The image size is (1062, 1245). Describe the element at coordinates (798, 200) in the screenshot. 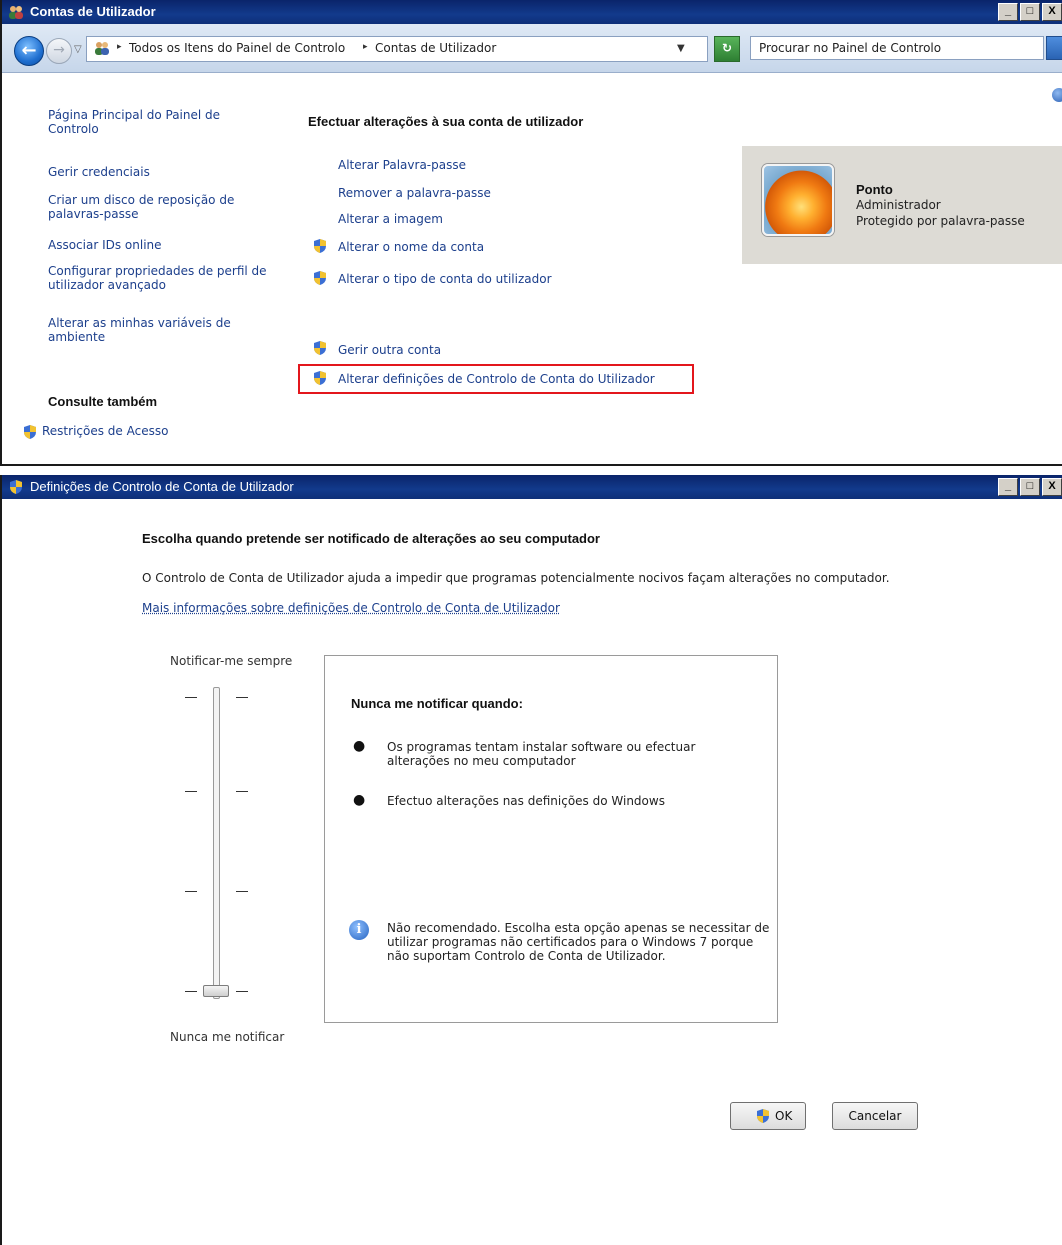

I see `avatar` at that location.